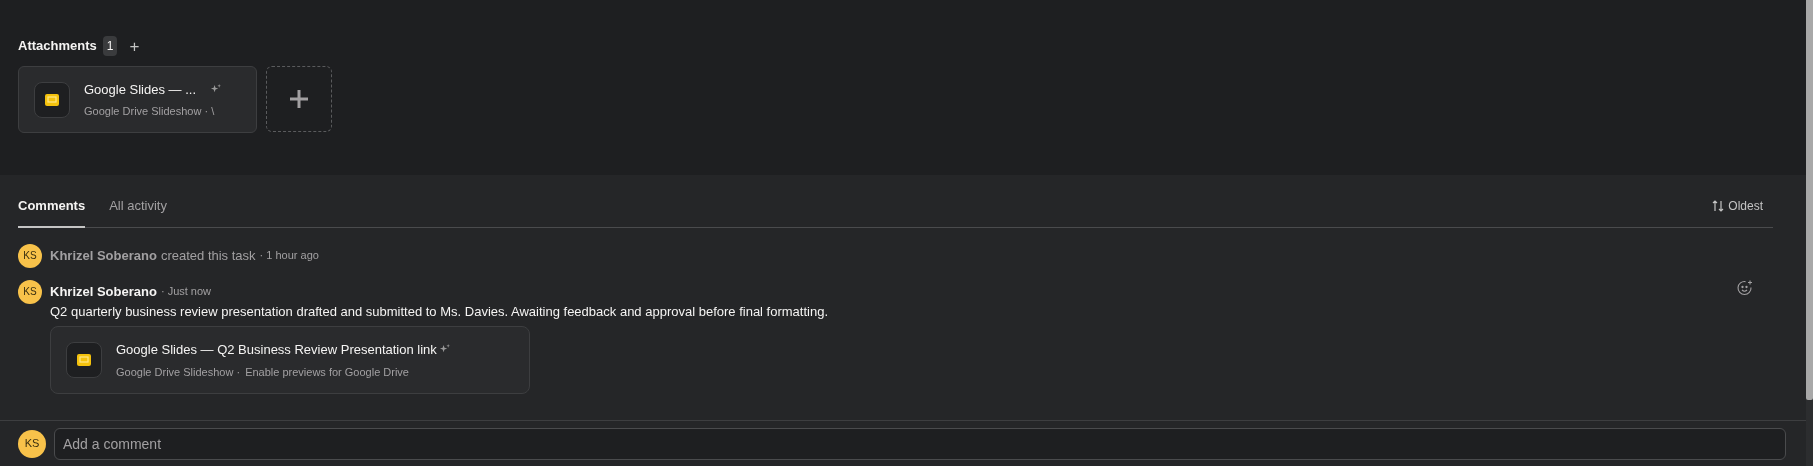 The width and height of the screenshot is (1813, 466). What do you see at coordinates (440, 311) in the screenshot?
I see `comment-text: Q2 quarterly business review presentation drafted and submitted to Ms. Davies. Awaiting feedback and approval before final formatting.` at bounding box center [440, 311].